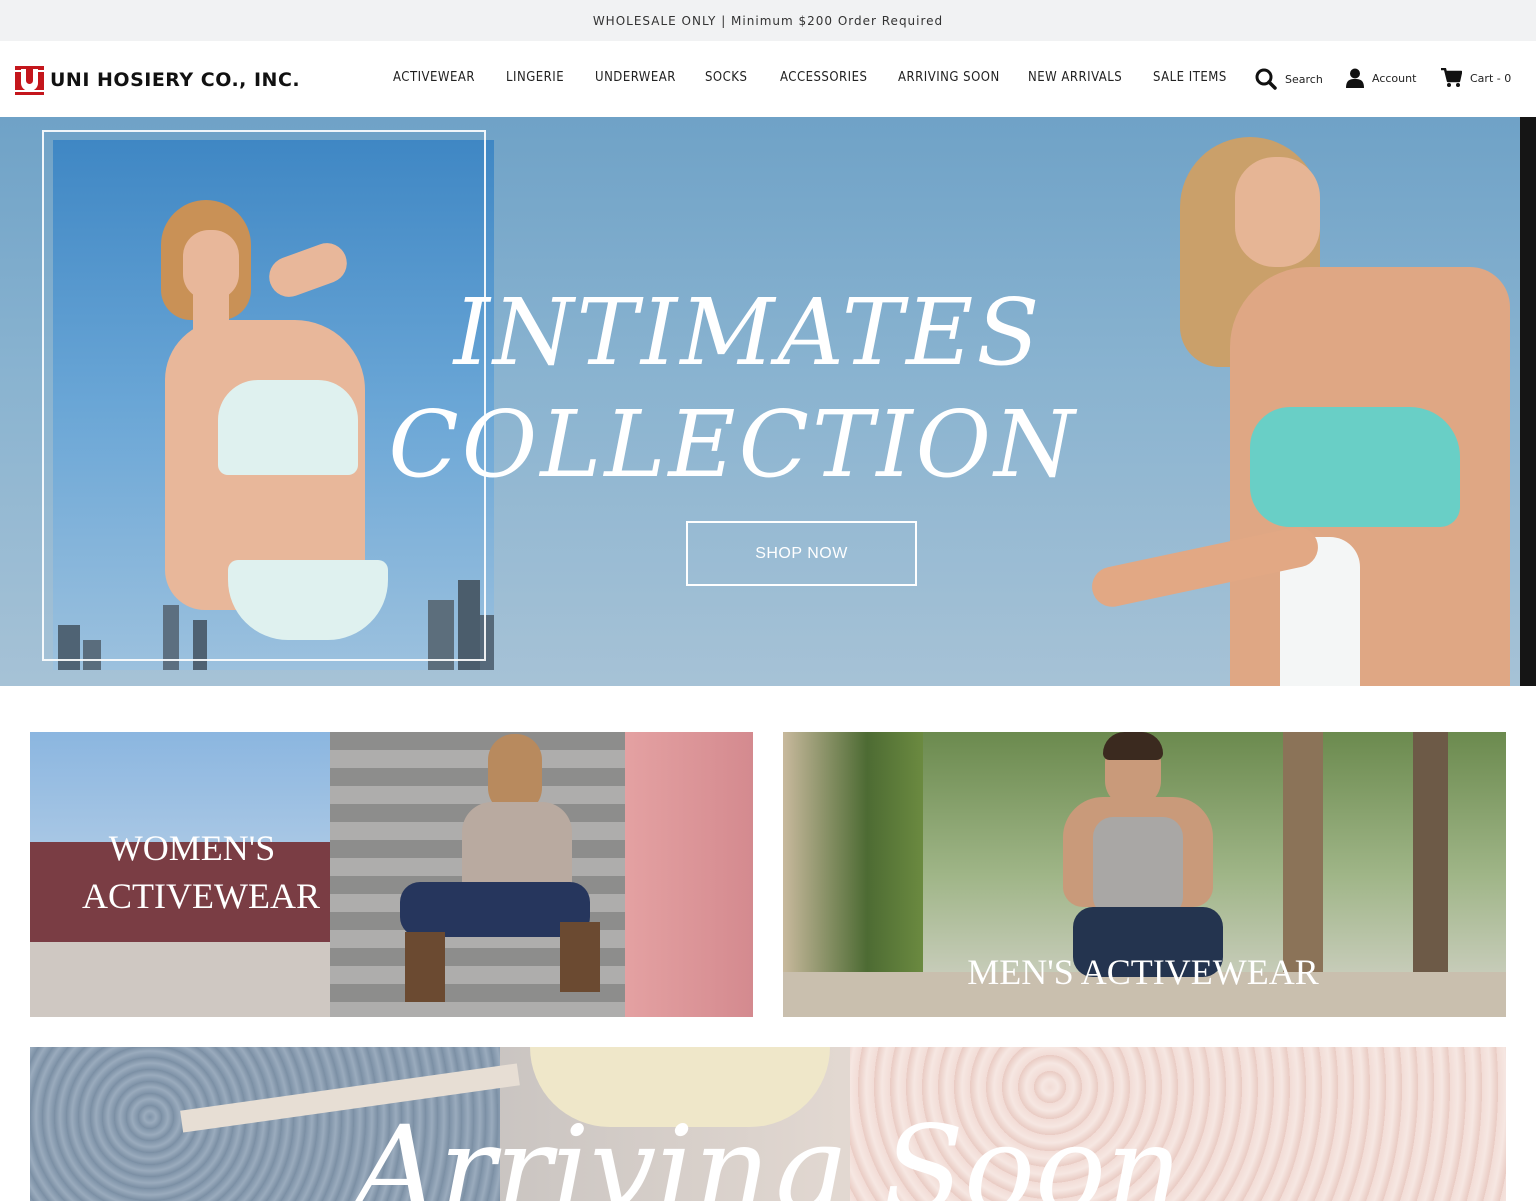  What do you see at coordinates (201, 872) in the screenshot?
I see `womens-activewear-title: WOMEN'S ACTIVEWEAR` at bounding box center [201, 872].